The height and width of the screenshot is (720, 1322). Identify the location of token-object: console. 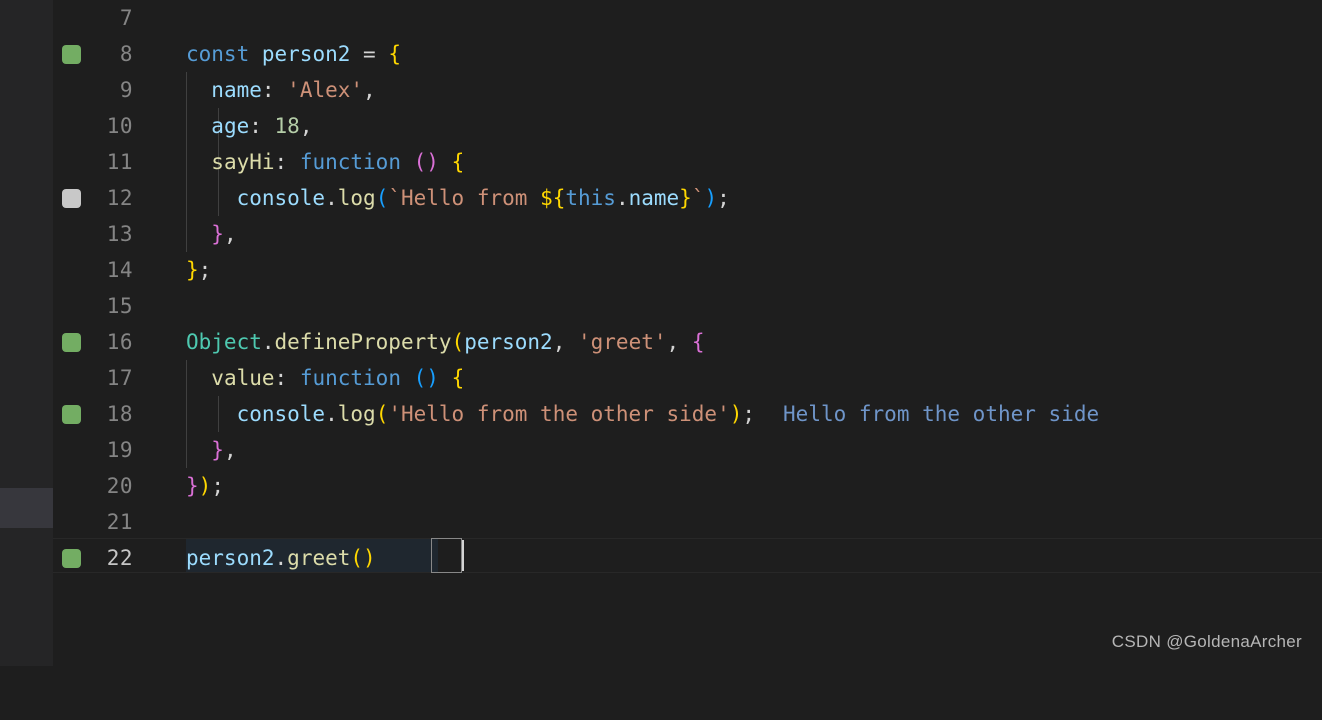
(281, 198).